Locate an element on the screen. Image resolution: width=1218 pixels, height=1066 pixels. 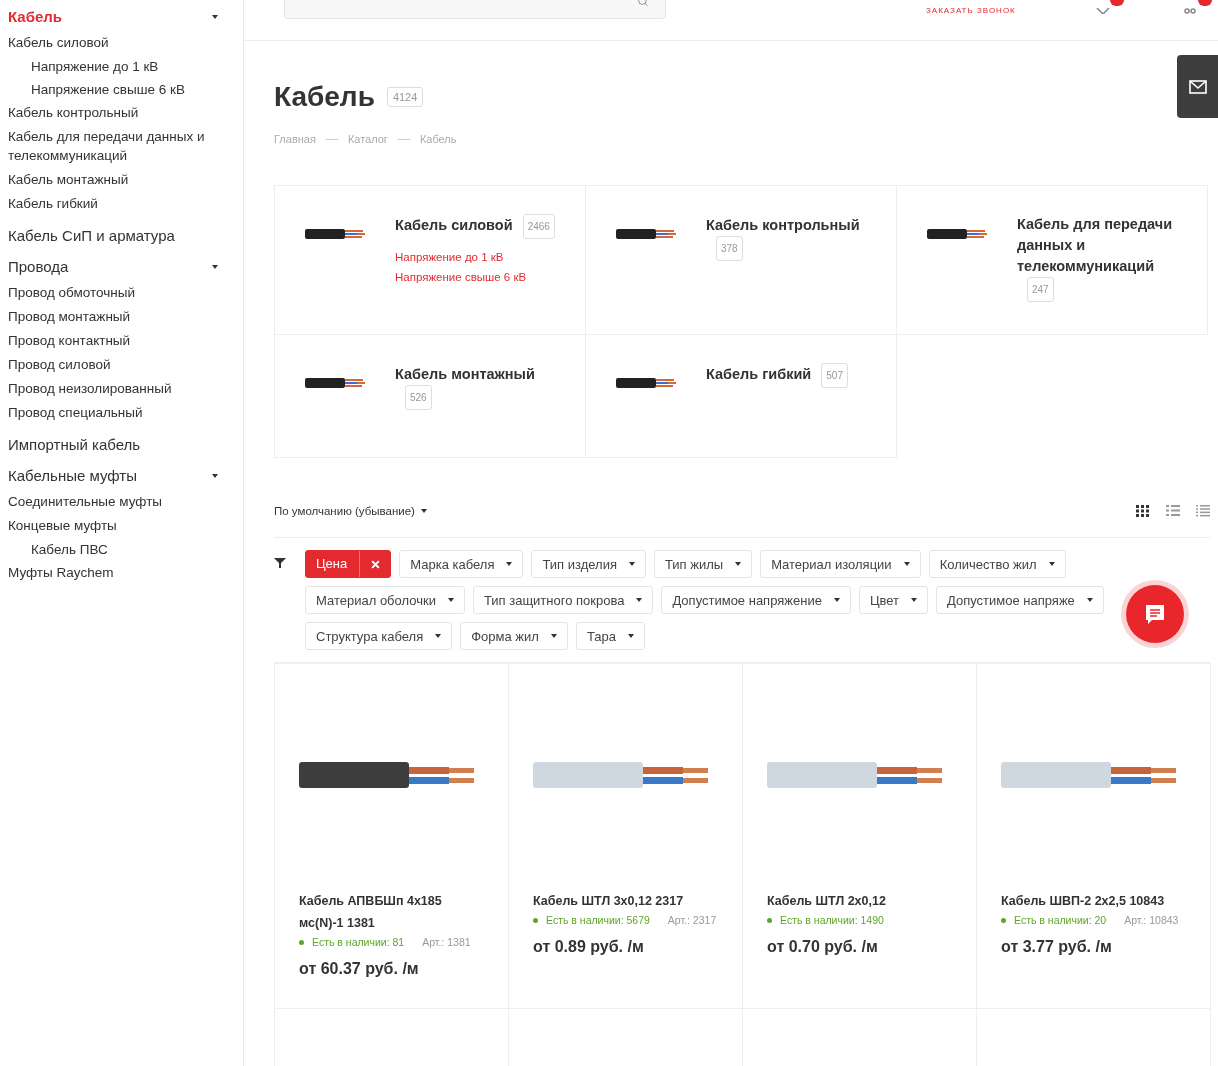
sidebar-category: Кабель is located at coordinates (35, 16).